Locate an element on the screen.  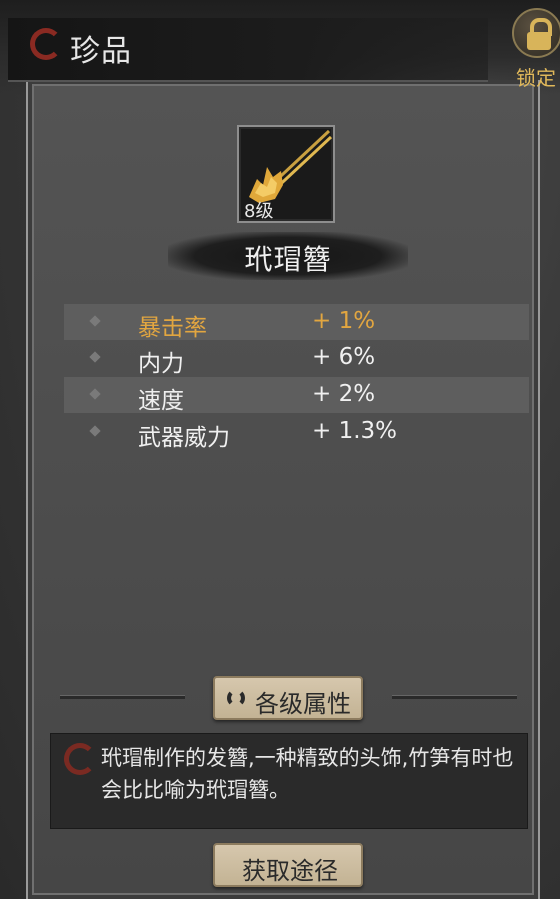
stat-value: + 6% is located at coordinates (344, 357).